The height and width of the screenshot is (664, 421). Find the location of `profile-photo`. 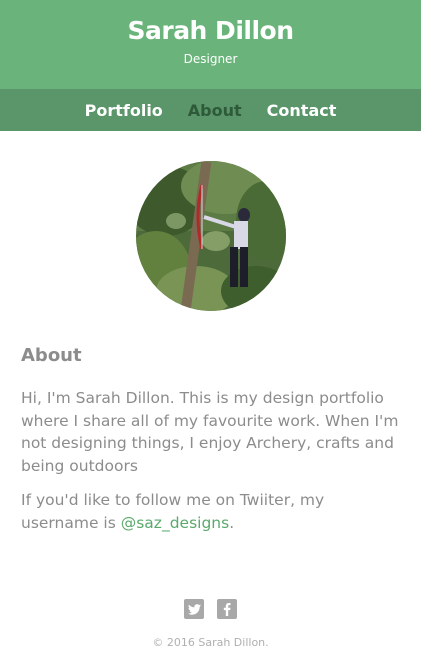

profile-photo is located at coordinates (210, 236).